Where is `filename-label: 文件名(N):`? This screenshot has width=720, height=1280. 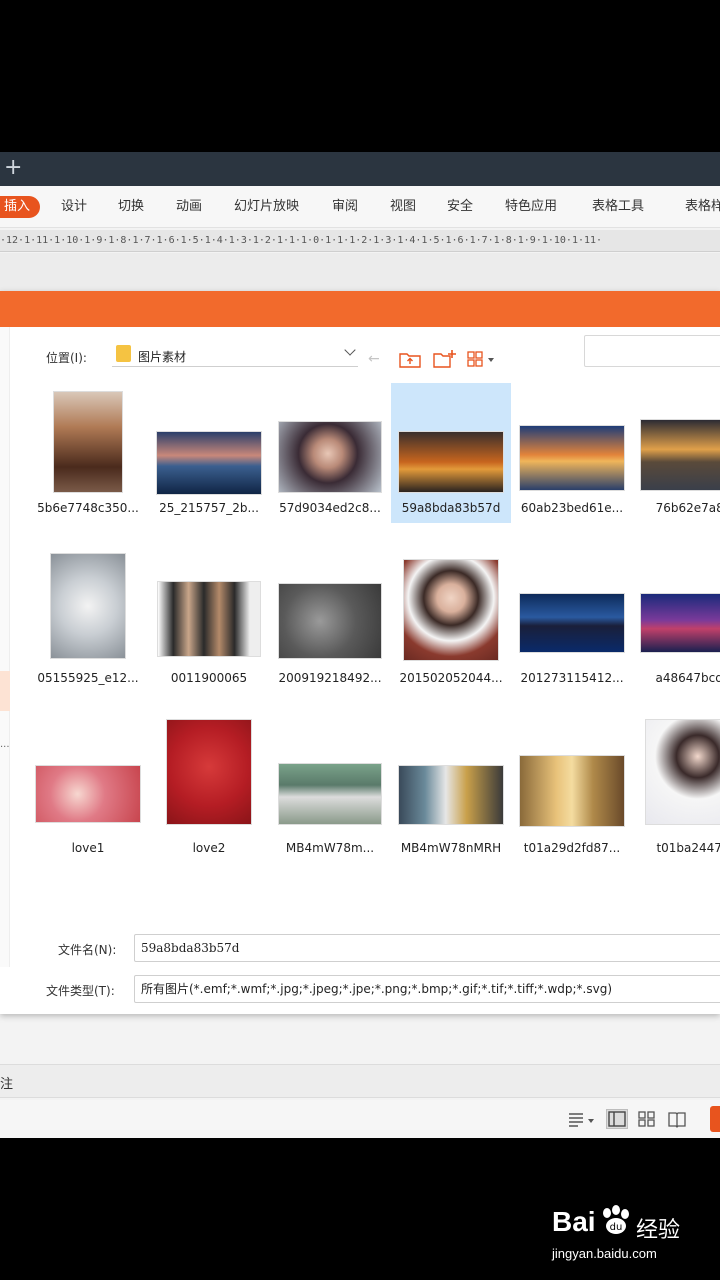 filename-label: 文件名(N): is located at coordinates (87, 950).